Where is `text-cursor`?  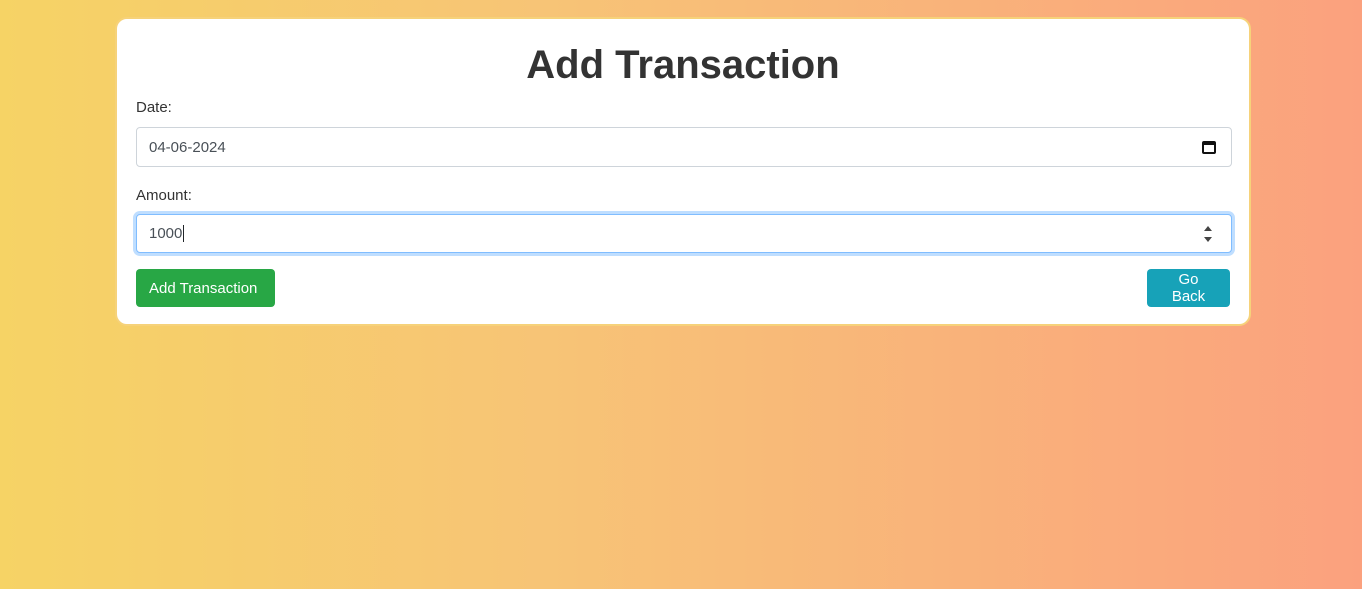 text-cursor is located at coordinates (184, 234).